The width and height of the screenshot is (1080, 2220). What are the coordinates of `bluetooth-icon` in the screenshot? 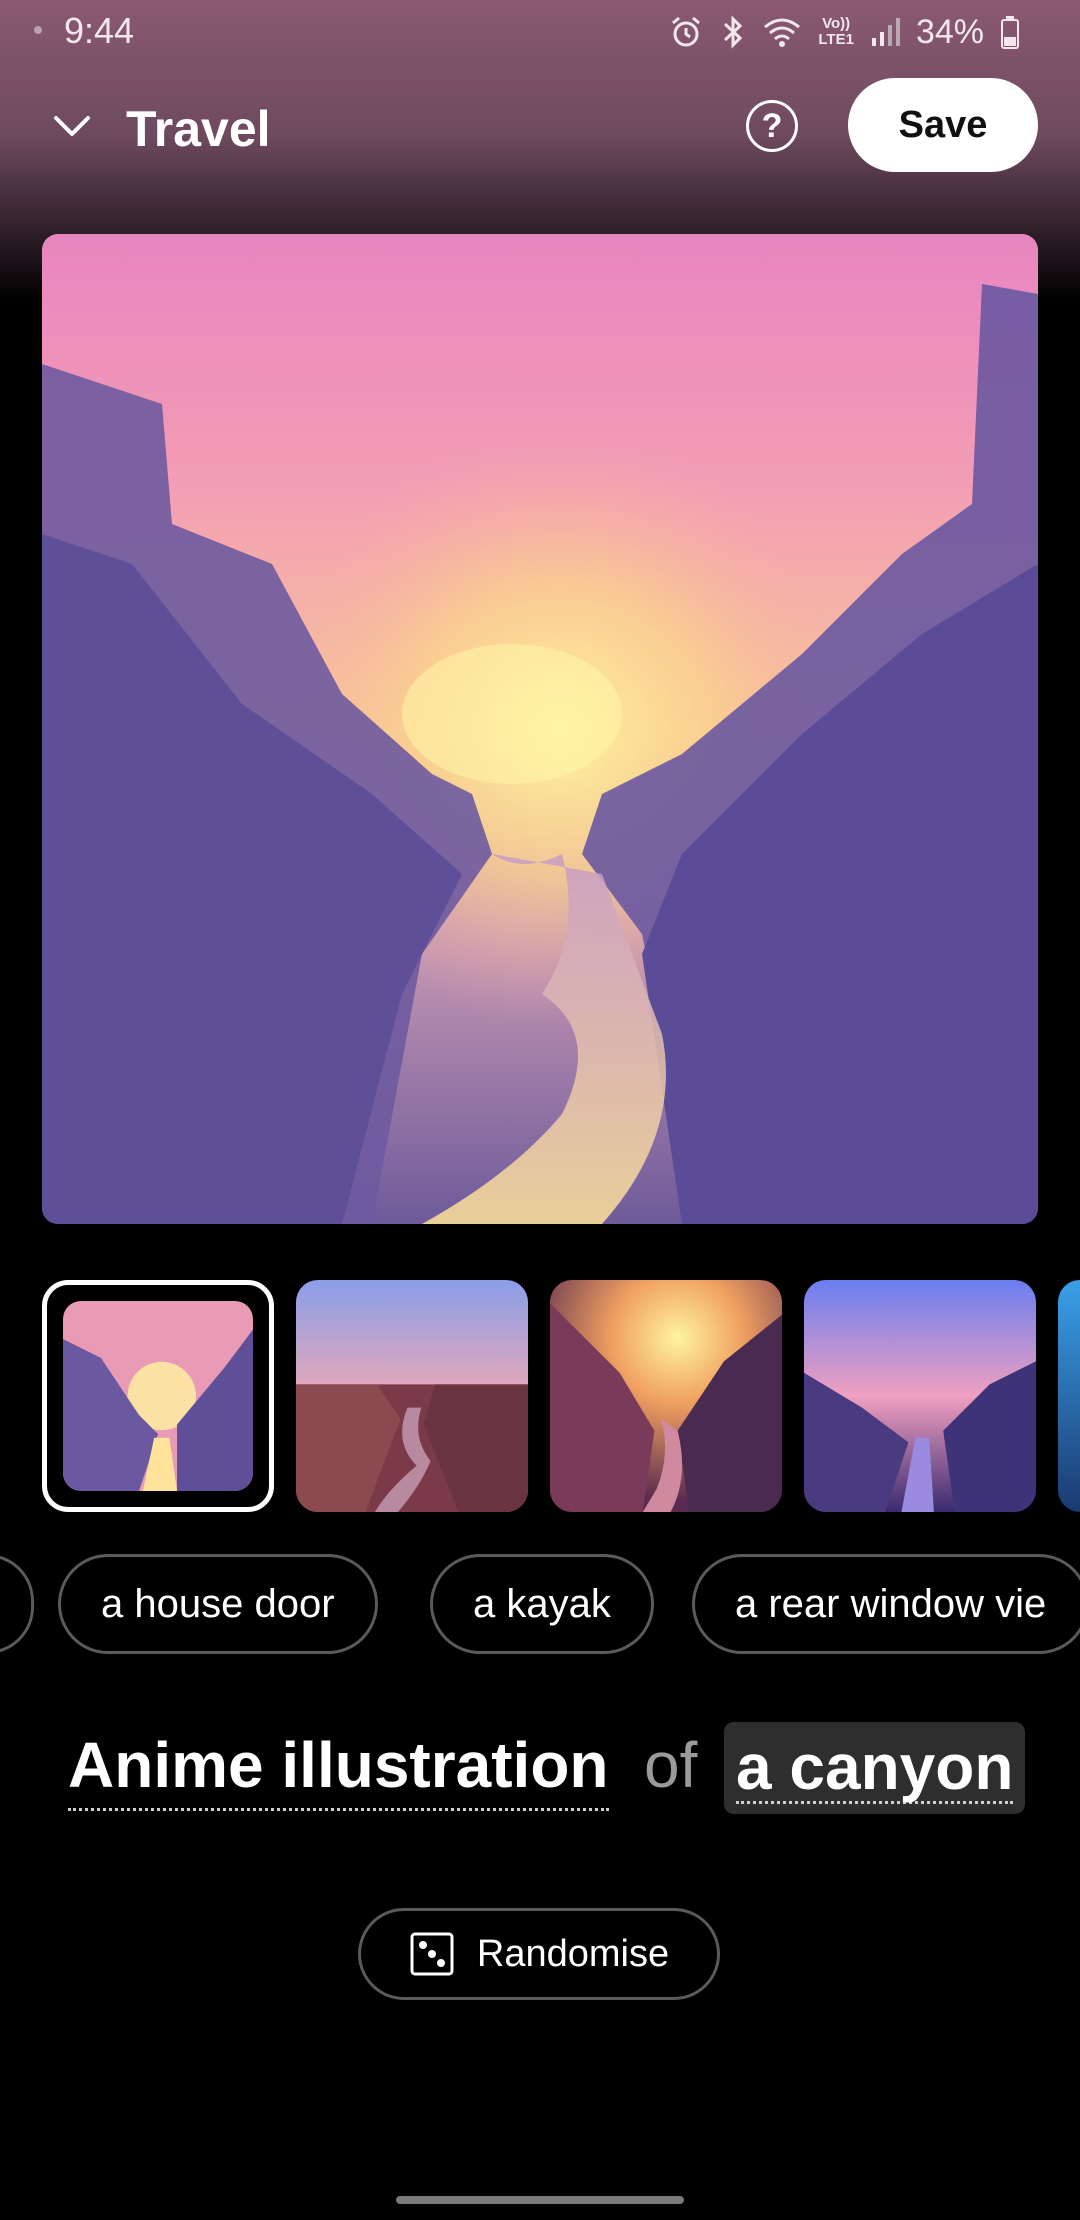 It's located at (733, 32).